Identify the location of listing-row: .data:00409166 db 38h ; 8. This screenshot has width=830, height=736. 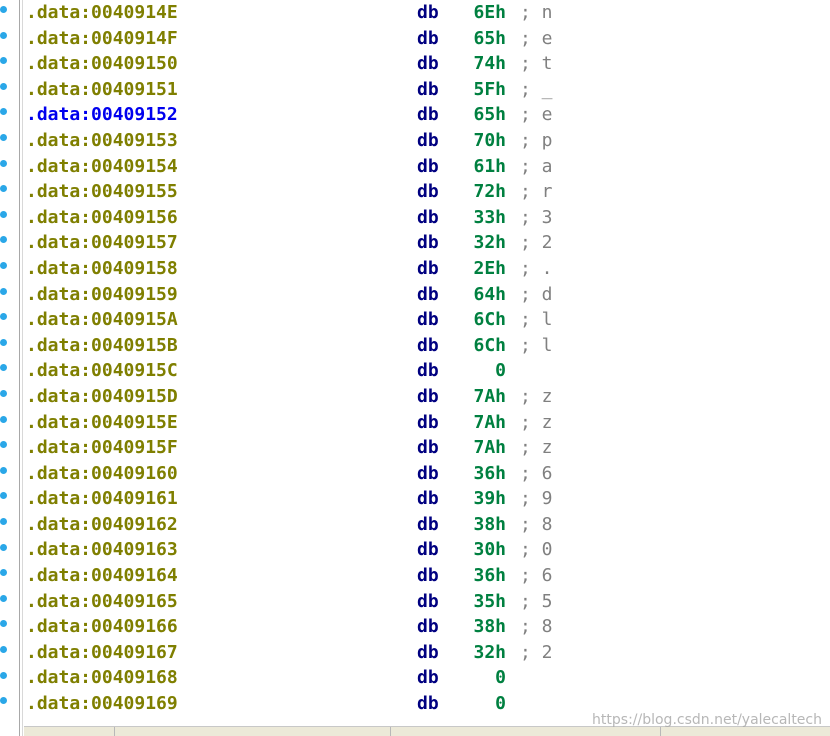
(424, 627).